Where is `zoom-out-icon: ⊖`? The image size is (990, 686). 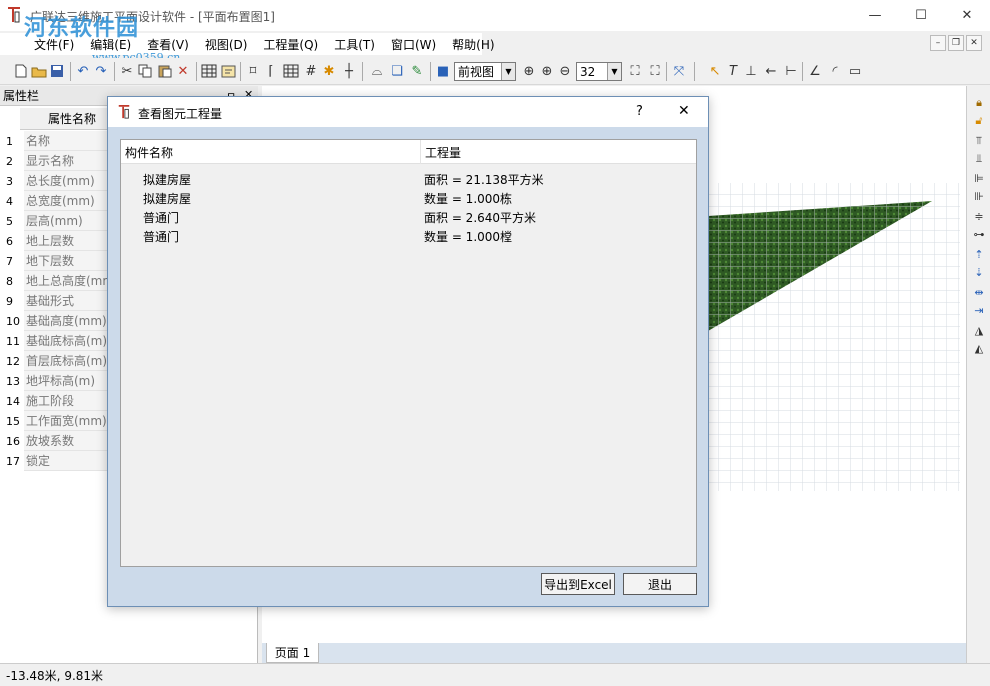
zoom-out-icon: ⊖ is located at coordinates (565, 71).